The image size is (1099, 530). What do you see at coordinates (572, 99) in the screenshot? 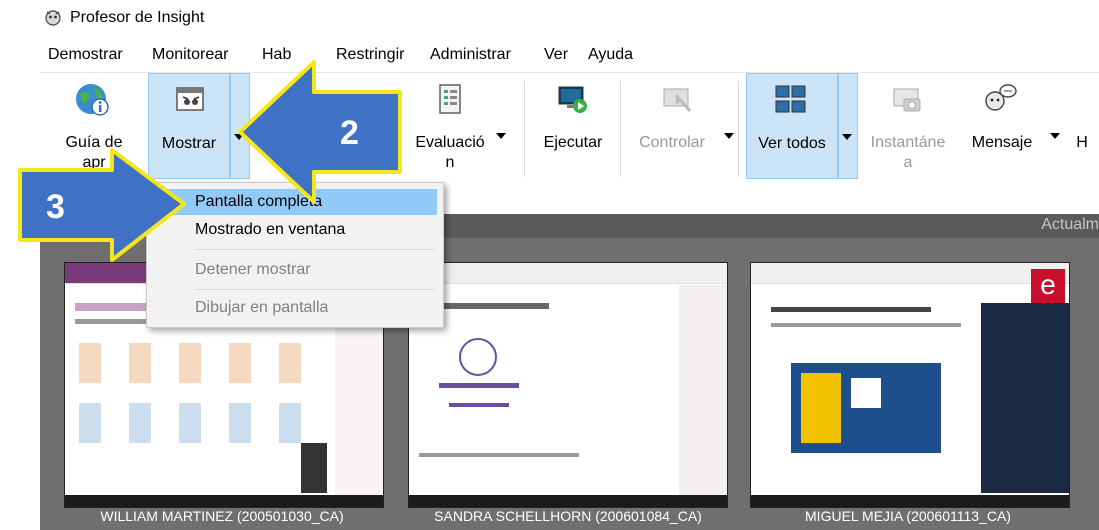
I see `ejecutar-icon` at bounding box center [572, 99].